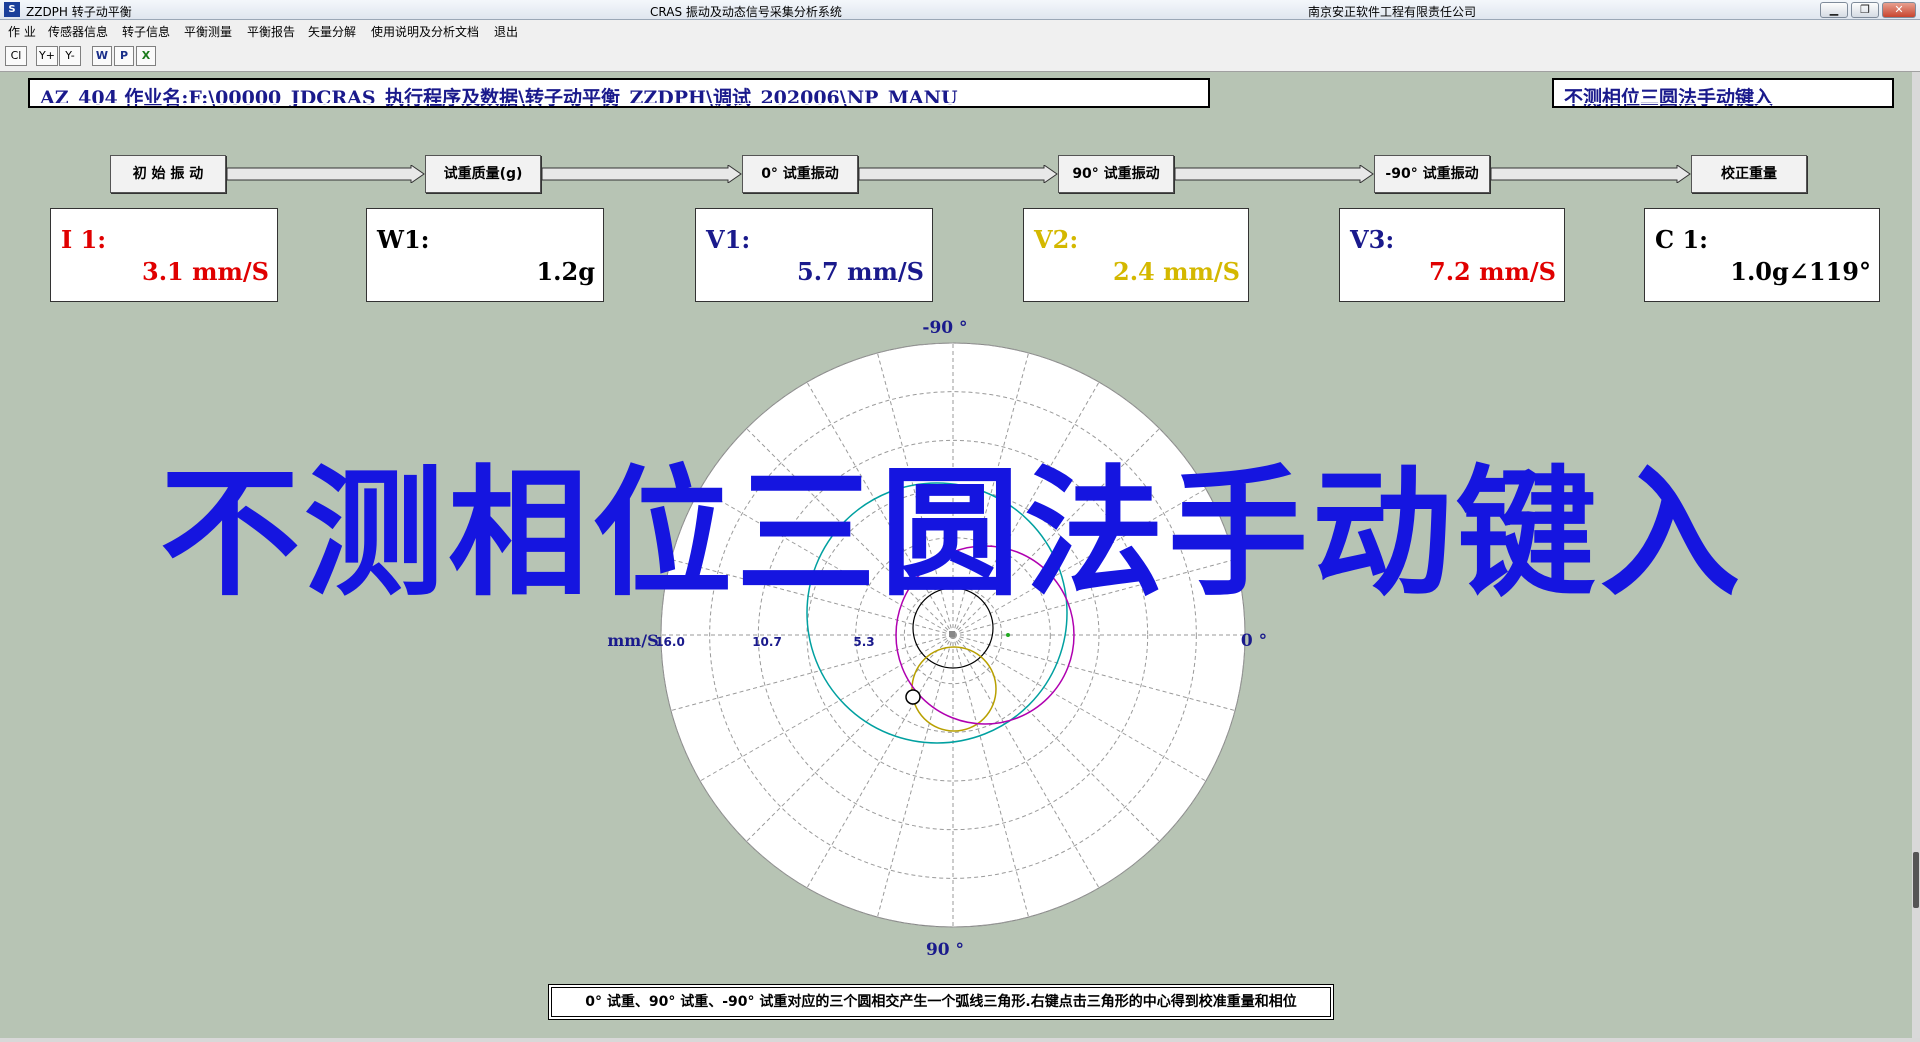 The width and height of the screenshot is (1920, 1042). What do you see at coordinates (164, 255) in the screenshot?
I see `value-box-i1: I 1: 3.1 mm/S` at bounding box center [164, 255].